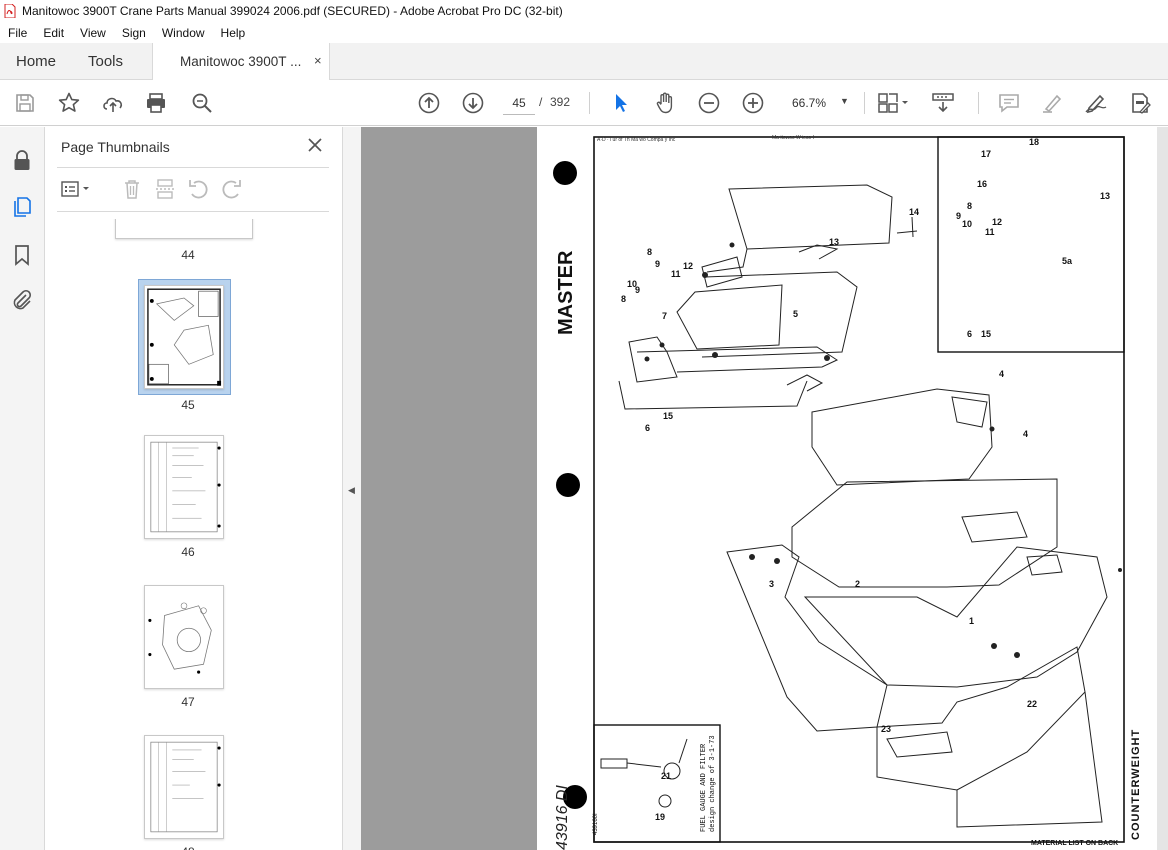 This screenshot has width=1168, height=850. What do you see at coordinates (188, 552) in the screenshot?
I see `thumbnail-label: 46` at bounding box center [188, 552].